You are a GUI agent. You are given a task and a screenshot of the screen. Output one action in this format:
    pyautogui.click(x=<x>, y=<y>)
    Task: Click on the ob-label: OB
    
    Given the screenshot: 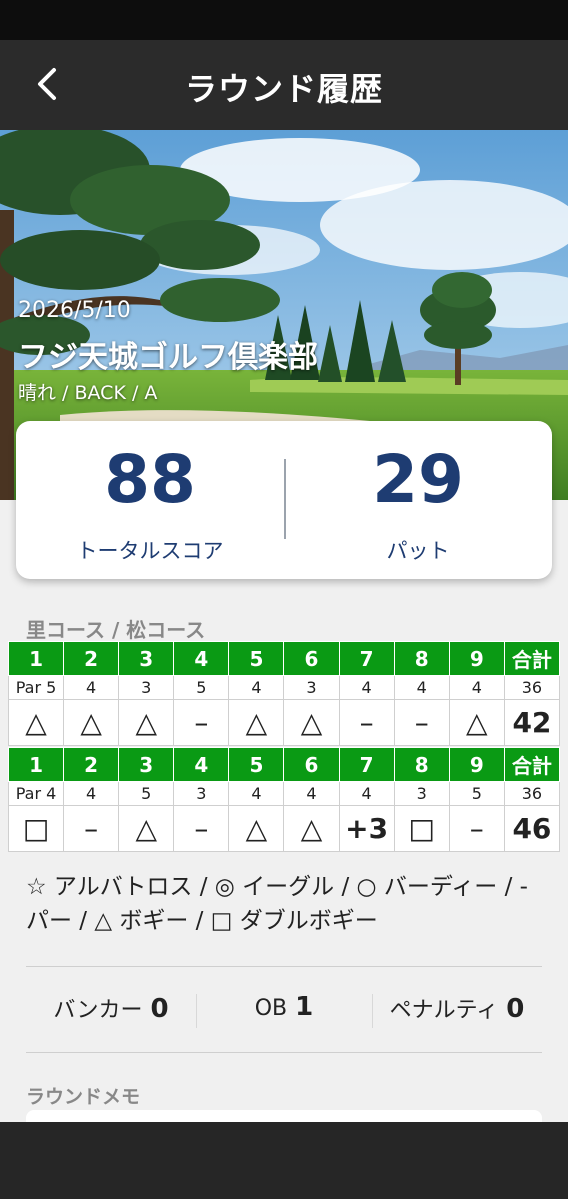 What is the action you would take?
    pyautogui.click(x=271, y=1008)
    